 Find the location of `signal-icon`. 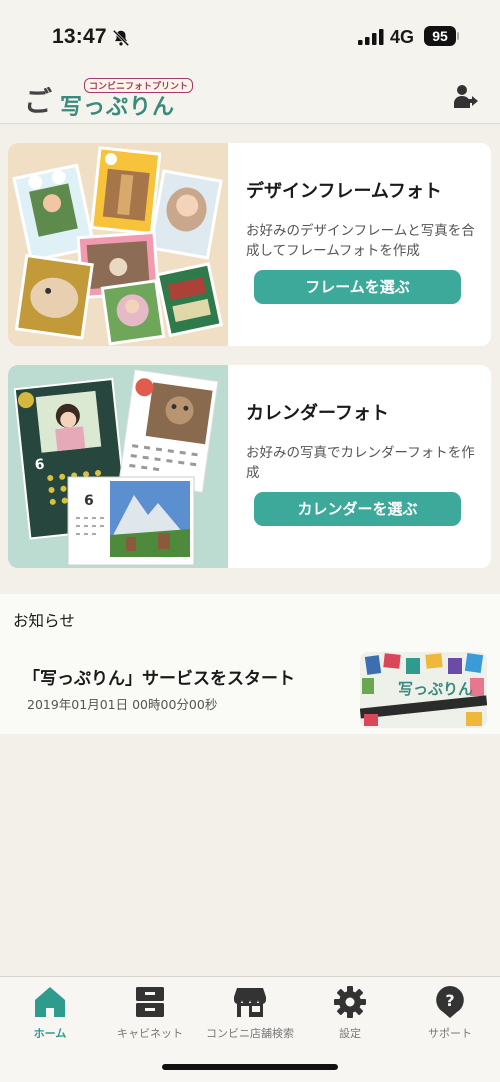

signal-icon is located at coordinates (371, 37).